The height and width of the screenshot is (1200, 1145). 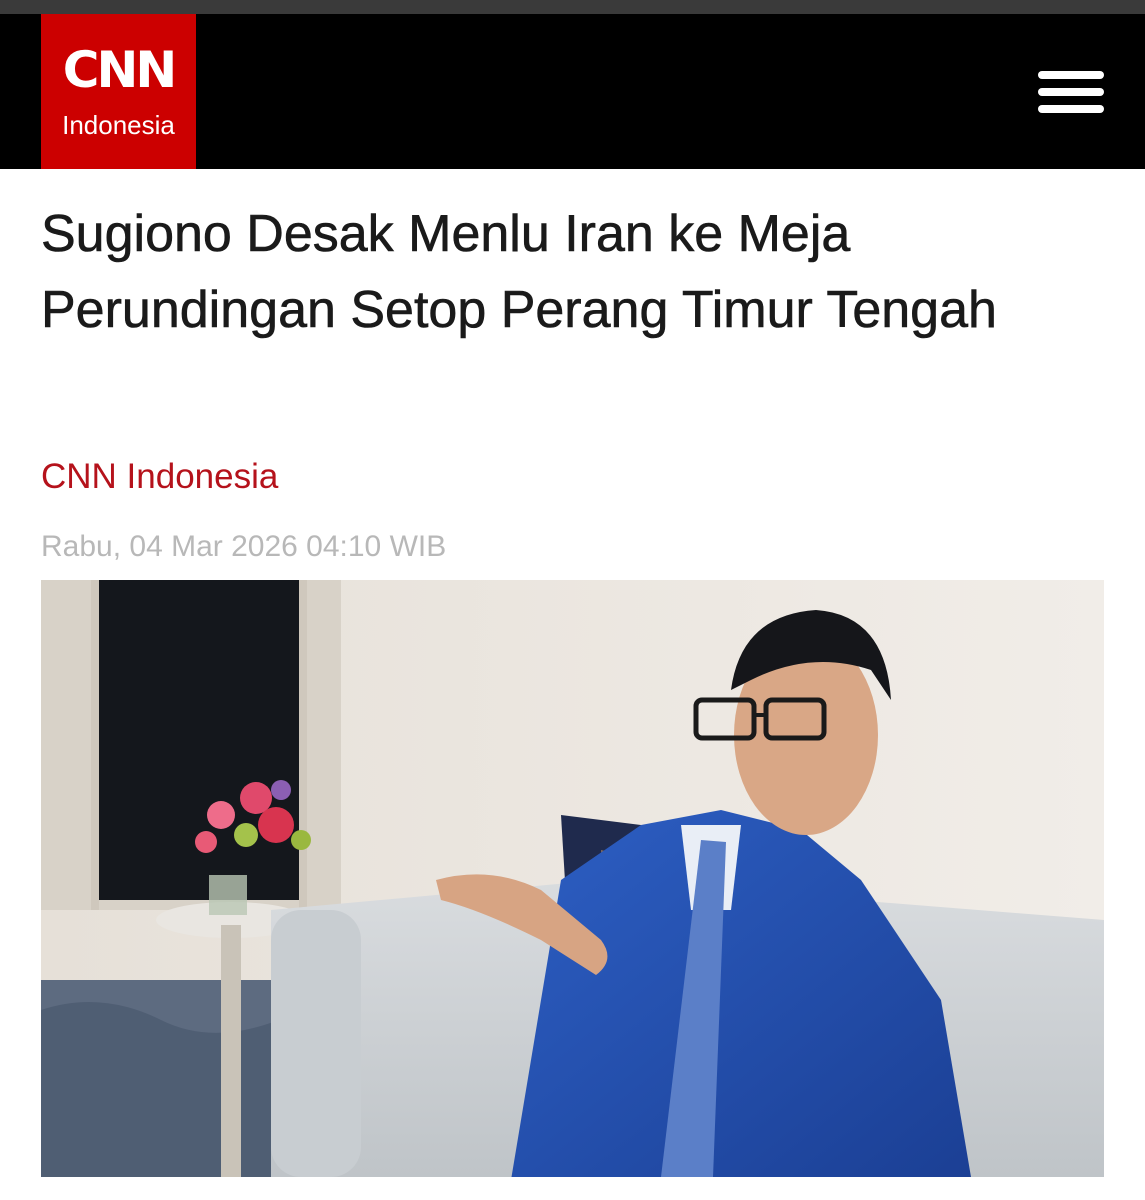 I want to click on site-header: CNN Indonesia, so click(x=572, y=91).